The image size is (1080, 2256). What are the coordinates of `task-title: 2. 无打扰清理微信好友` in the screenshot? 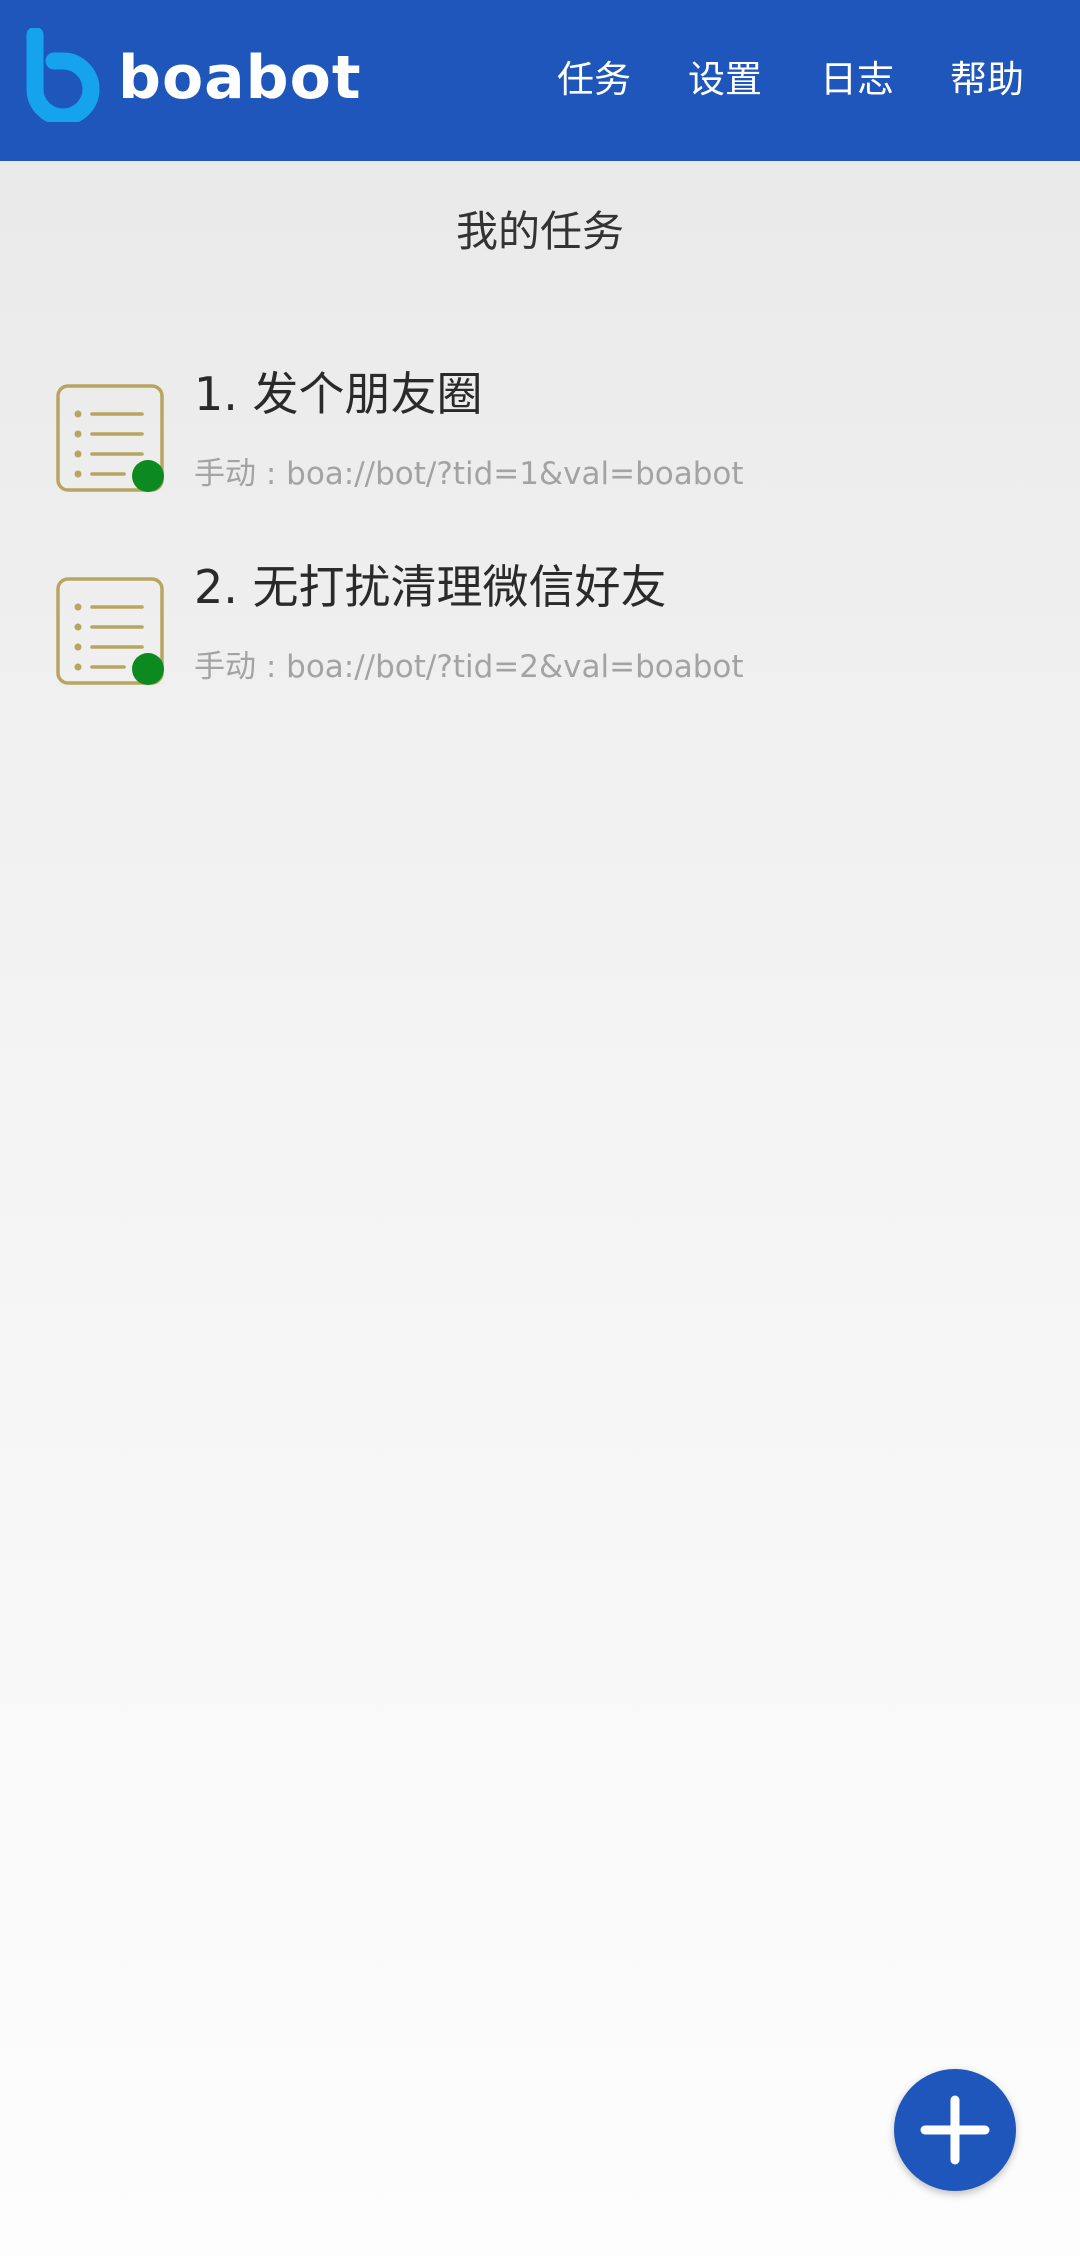 It's located at (430, 587).